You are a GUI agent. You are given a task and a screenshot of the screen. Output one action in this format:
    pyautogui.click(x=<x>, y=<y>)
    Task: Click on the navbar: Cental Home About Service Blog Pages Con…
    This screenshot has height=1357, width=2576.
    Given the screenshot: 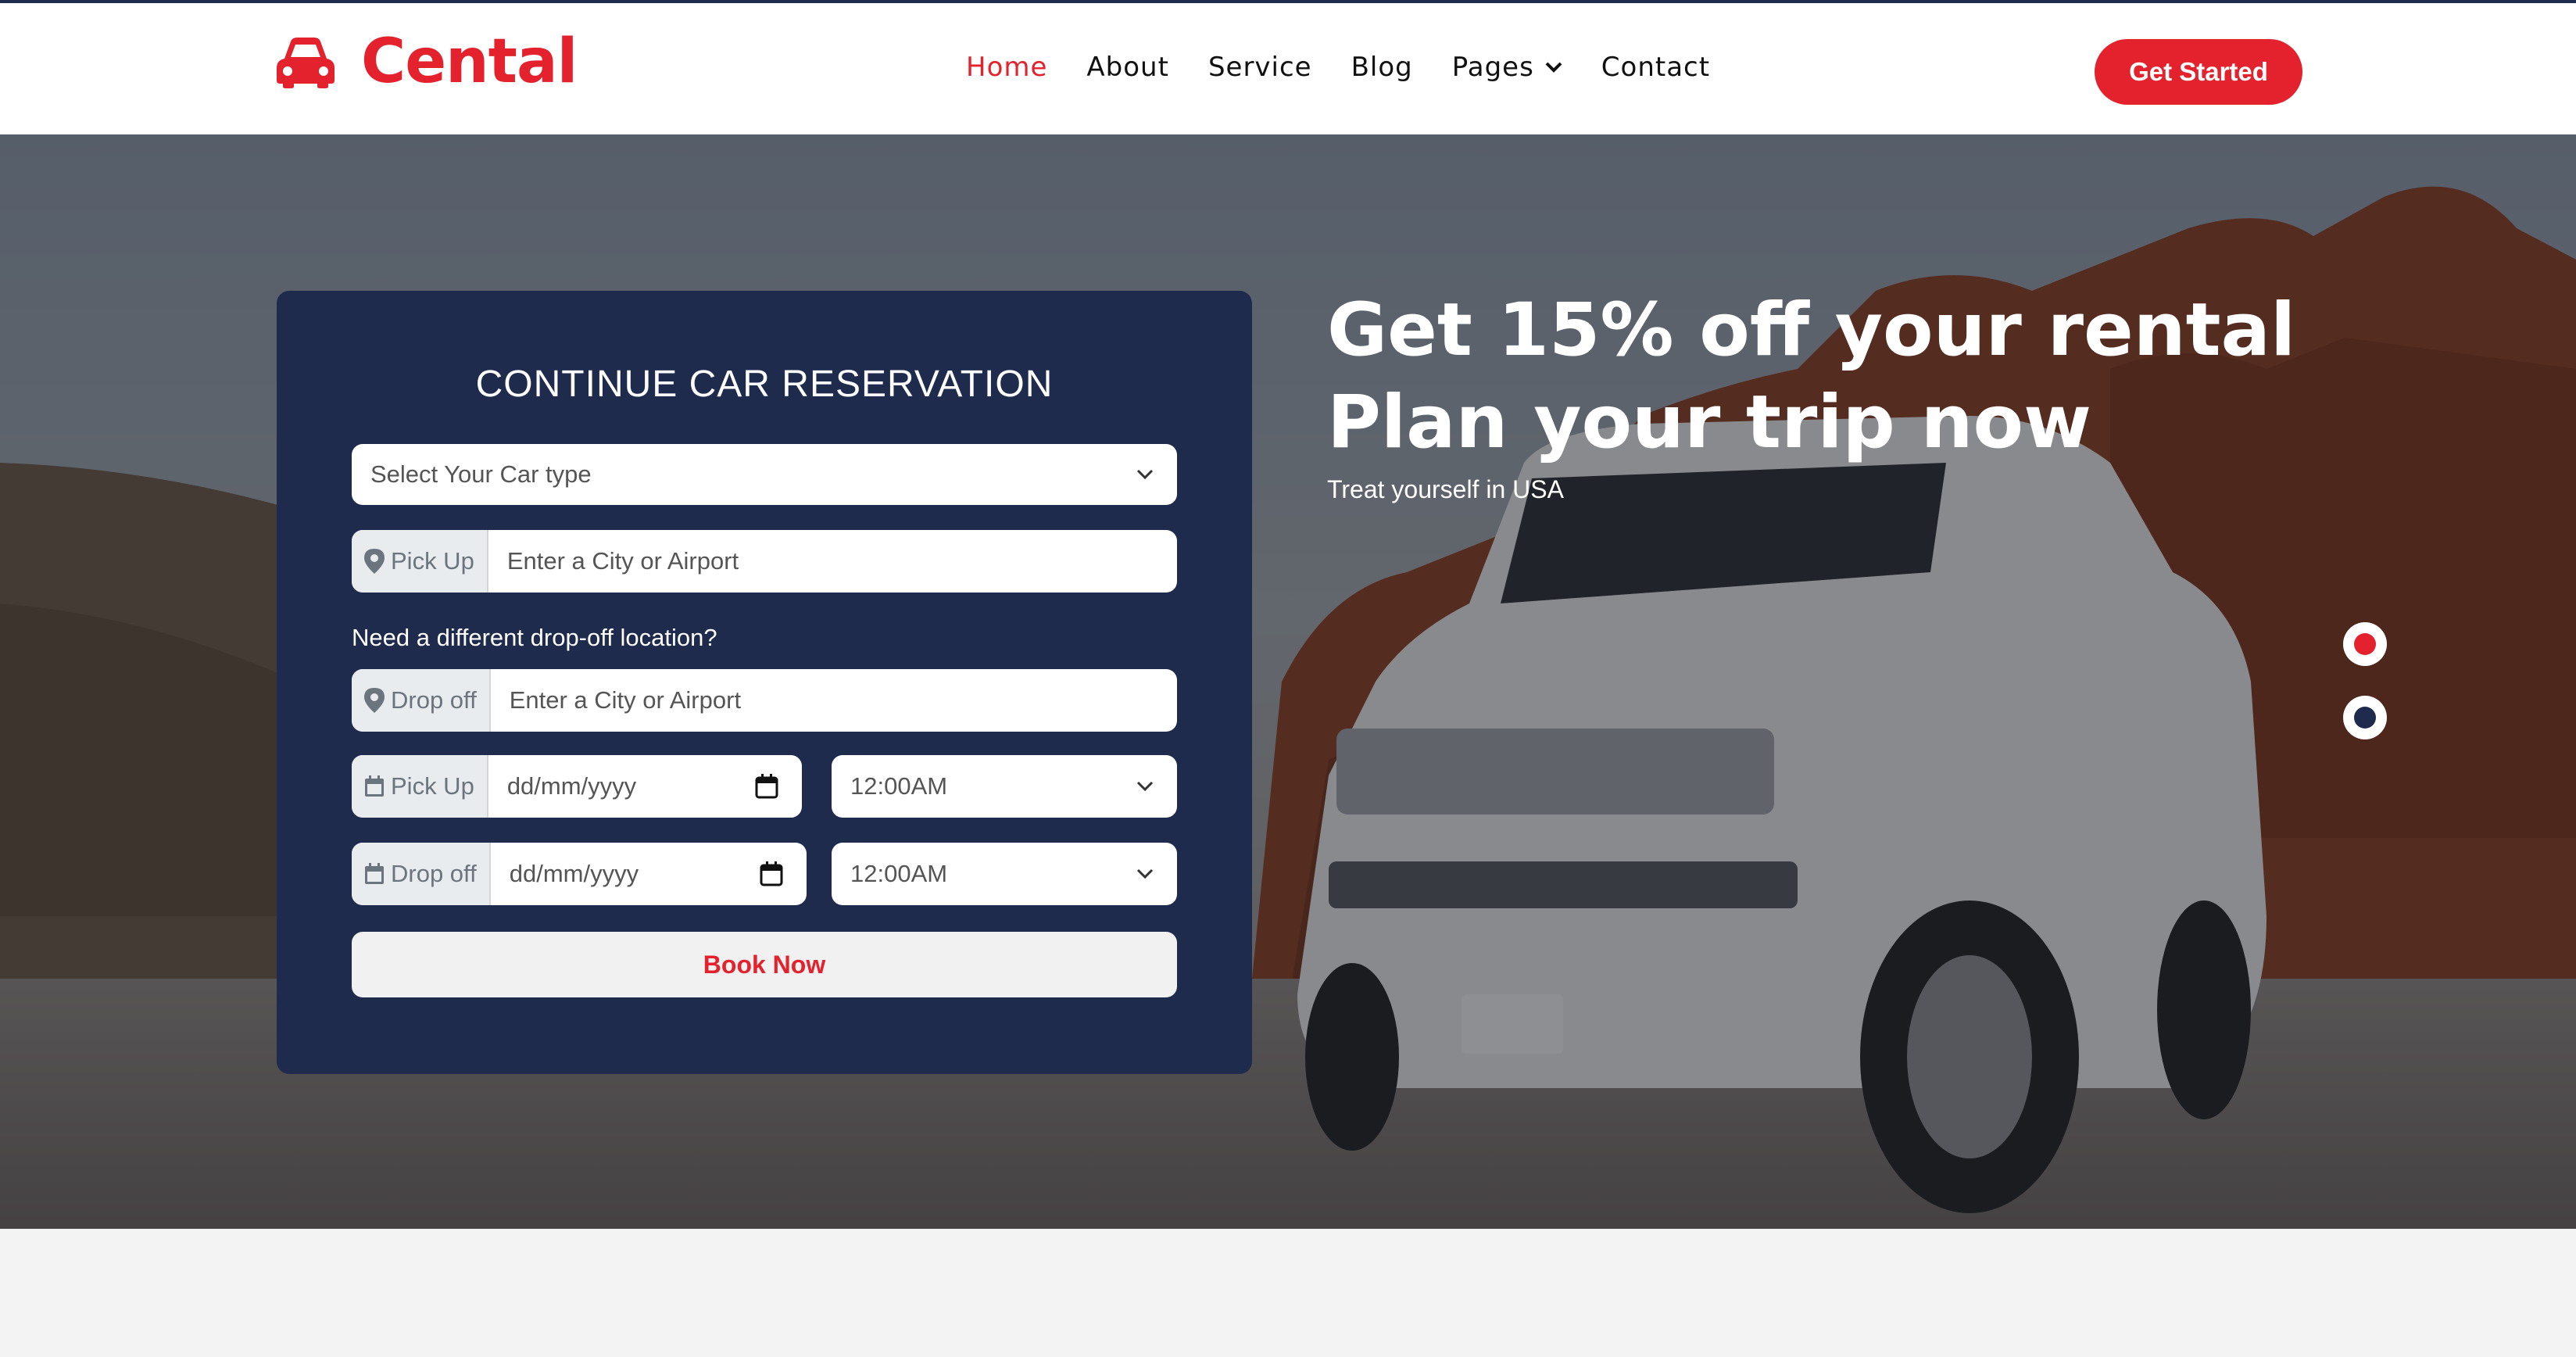 What is the action you would take?
    pyautogui.click(x=1288, y=68)
    